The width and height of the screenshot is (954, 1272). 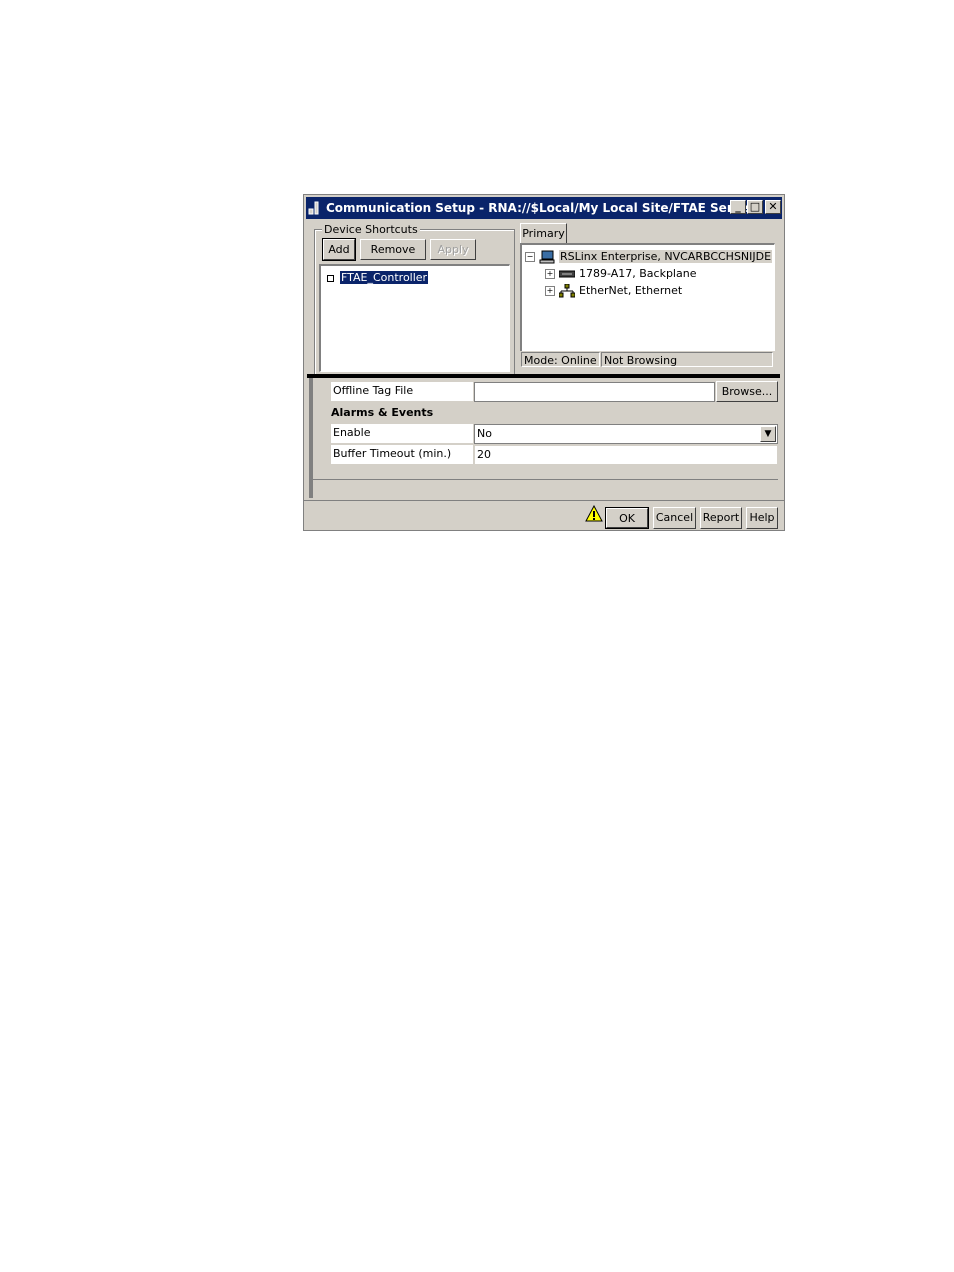 What do you see at coordinates (382, 412) in the screenshot?
I see `alarms-events-section-title: Alarms & Events` at bounding box center [382, 412].